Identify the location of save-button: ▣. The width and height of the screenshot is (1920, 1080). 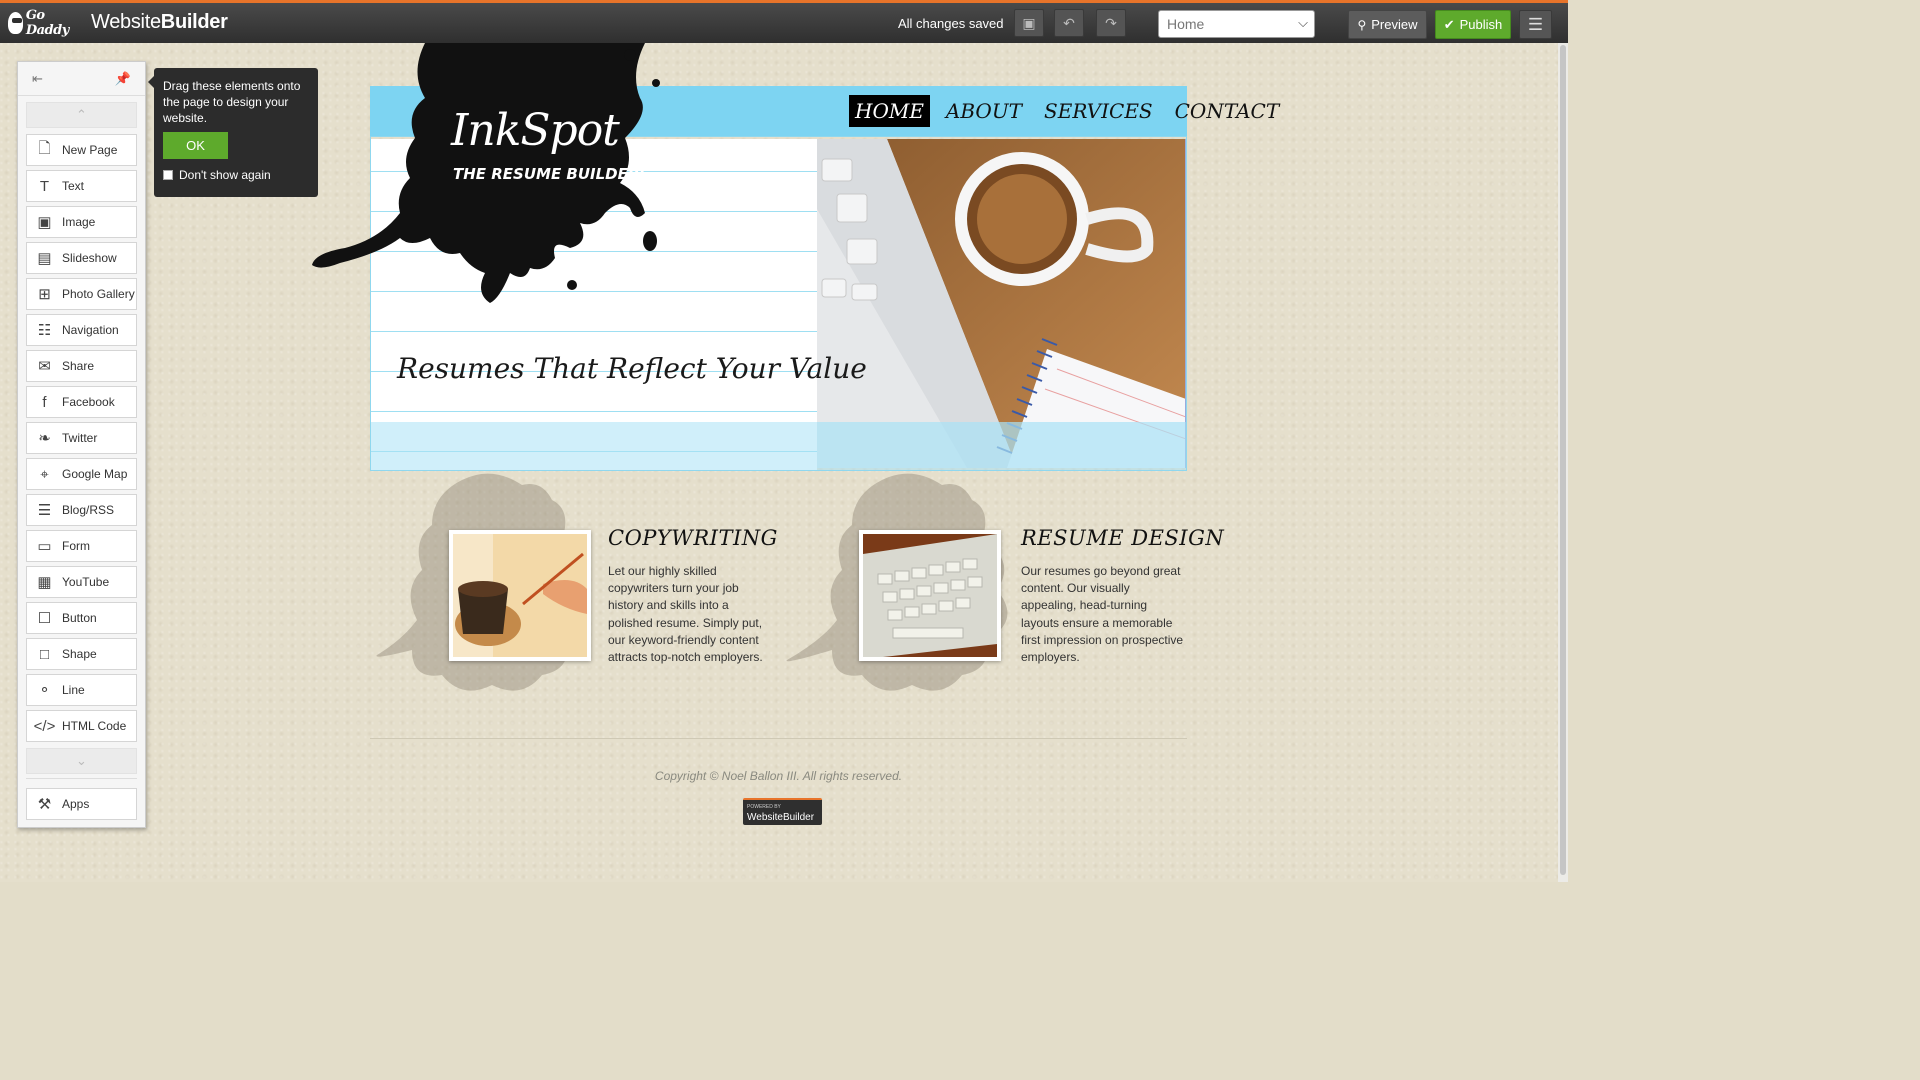
(1029, 23).